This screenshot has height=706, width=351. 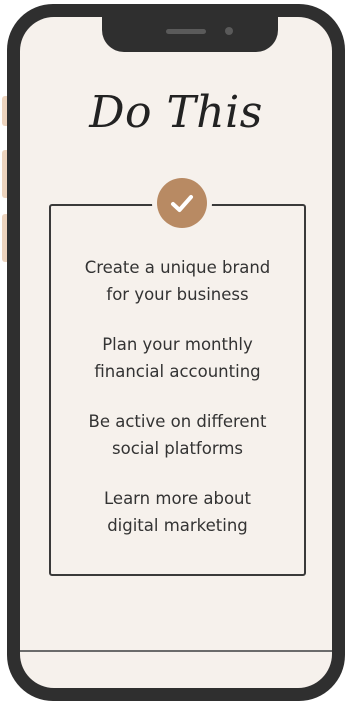 What do you see at coordinates (177, 435) in the screenshot?
I see `list-item: Be active on different social platforms` at bounding box center [177, 435].